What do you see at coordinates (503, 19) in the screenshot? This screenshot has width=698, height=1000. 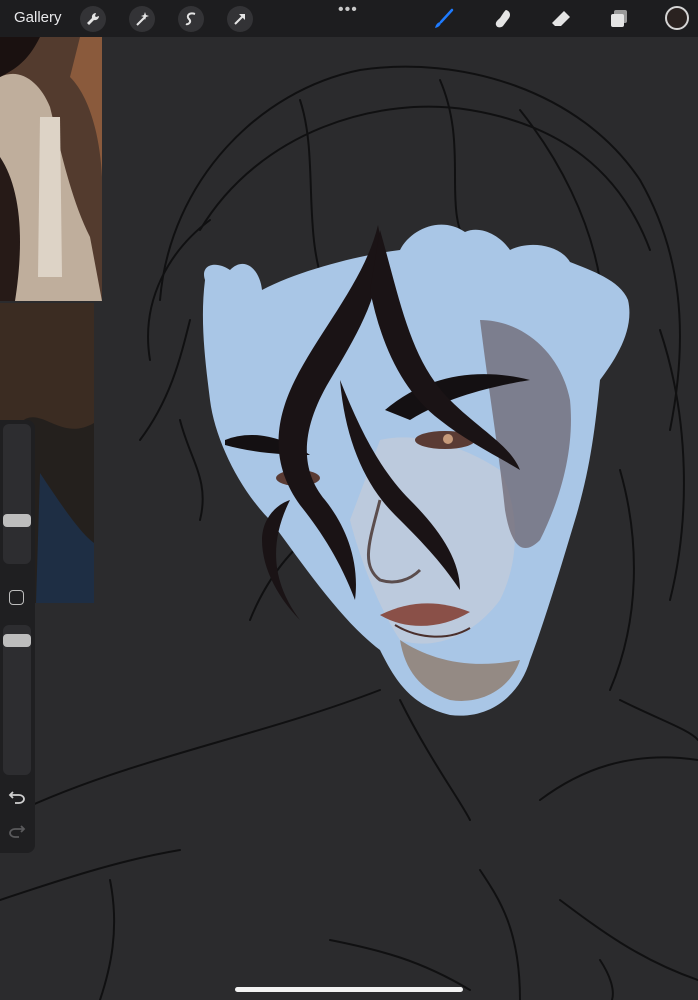 I see `smudge-icon` at bounding box center [503, 19].